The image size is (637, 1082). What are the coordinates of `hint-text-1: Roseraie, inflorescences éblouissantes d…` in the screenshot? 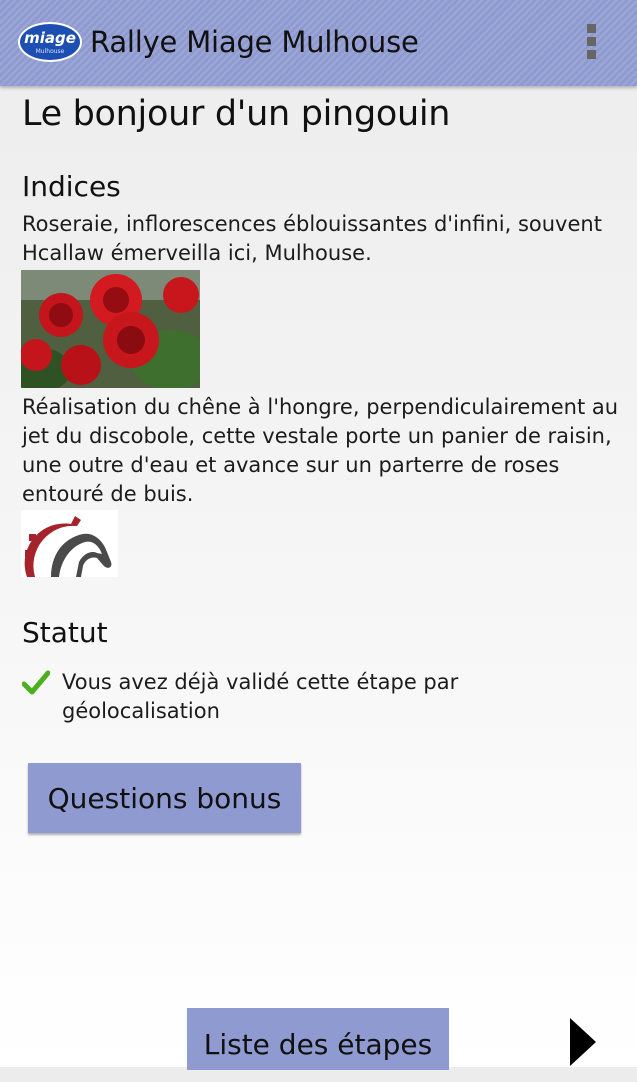 It's located at (312, 238).